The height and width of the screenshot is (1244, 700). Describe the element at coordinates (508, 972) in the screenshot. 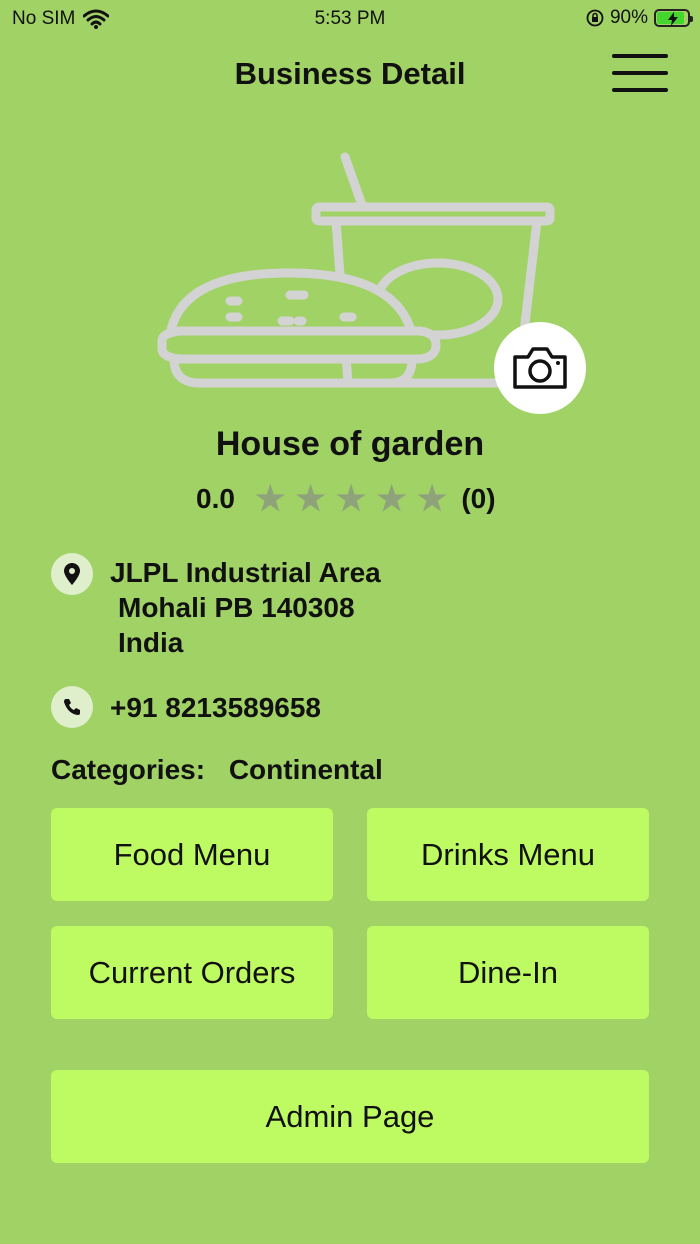

I see `dine-in-button: Dine-In` at that location.